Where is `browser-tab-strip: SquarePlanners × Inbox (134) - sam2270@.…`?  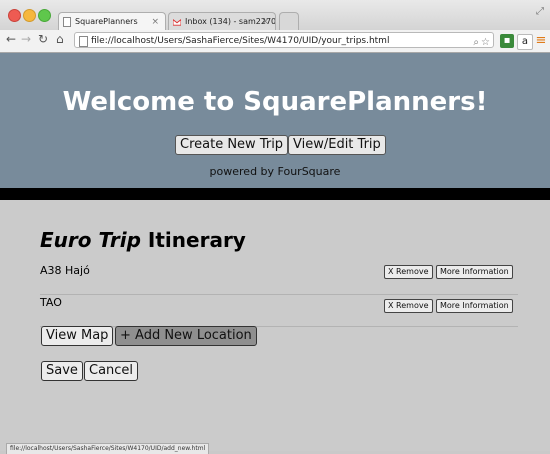
browser-tab-strip: SquarePlanners × Inbox (134) - sam2270@.… is located at coordinates (275, 15).